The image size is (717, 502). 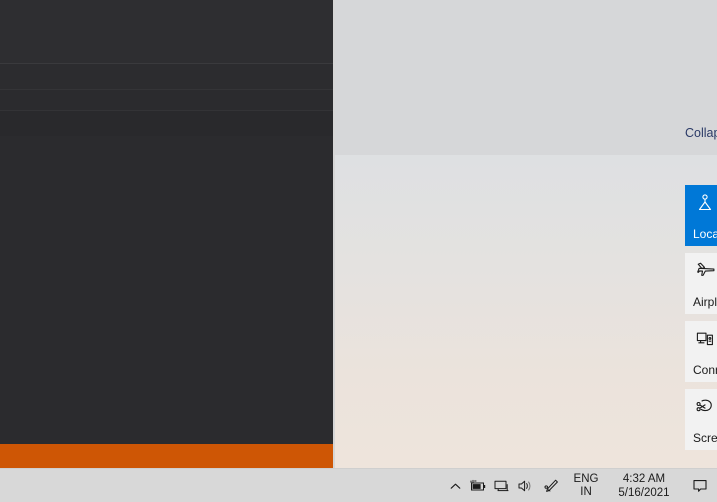 I want to click on airplane-icon, so click(x=705, y=271).